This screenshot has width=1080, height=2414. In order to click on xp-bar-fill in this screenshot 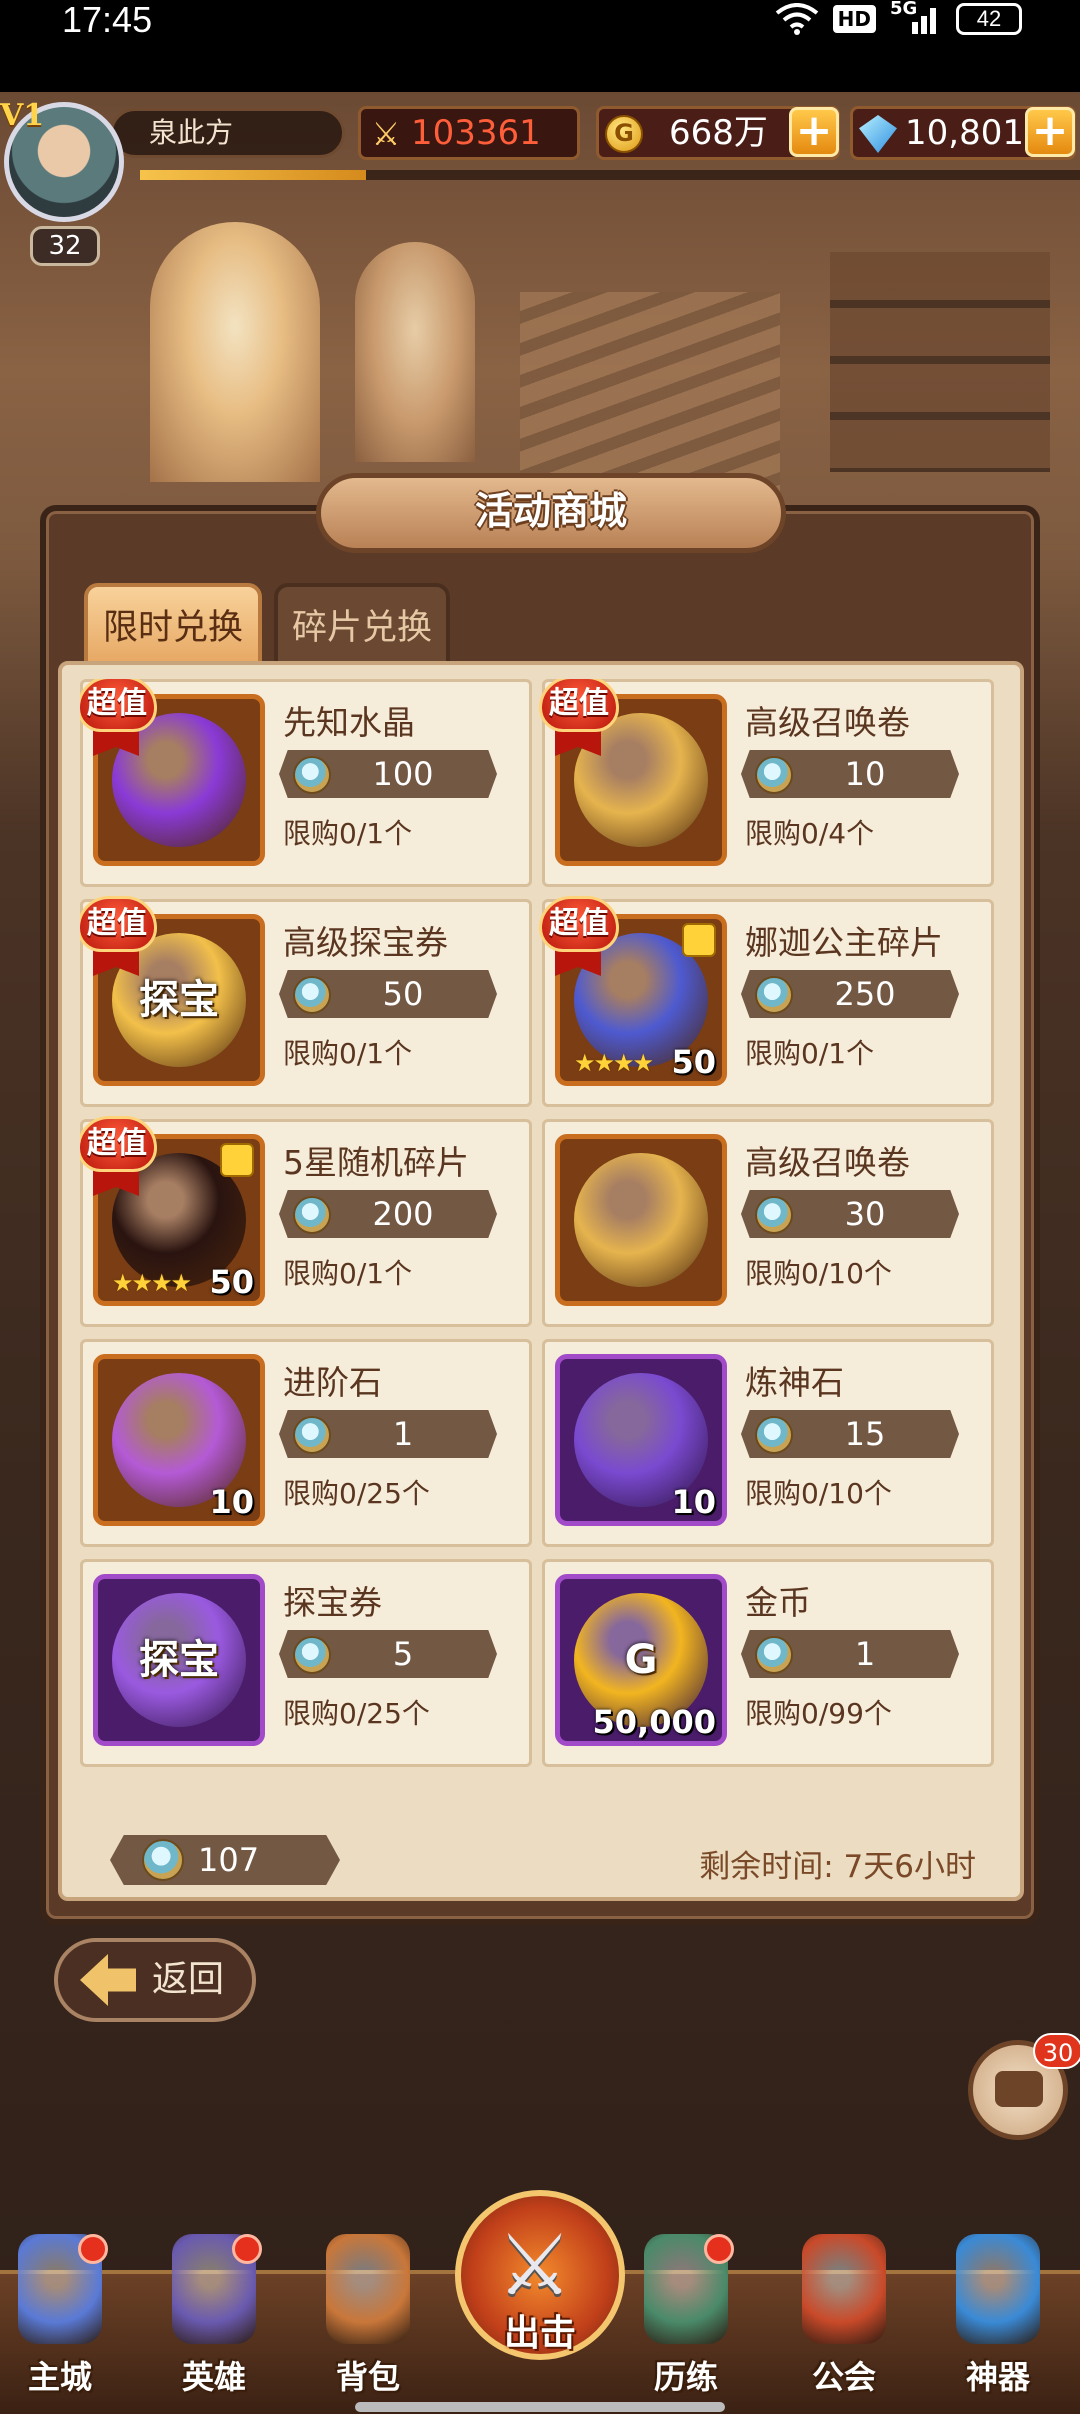, I will do `click(253, 175)`.